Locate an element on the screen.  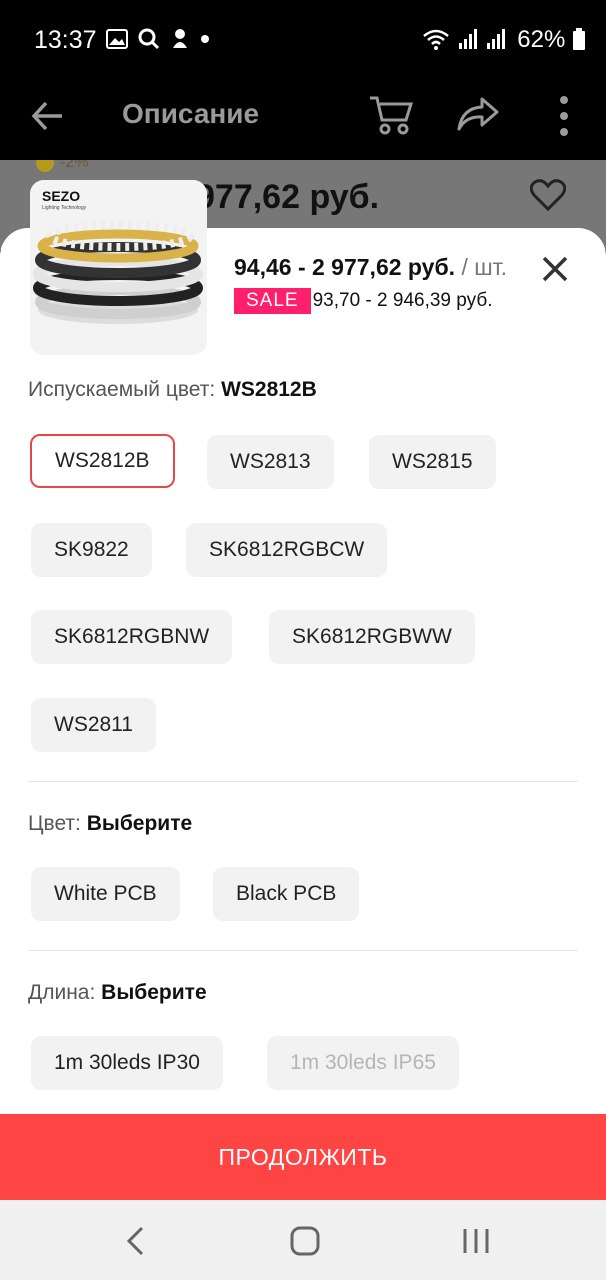
option-sk9822: SK9822 is located at coordinates (91, 550).